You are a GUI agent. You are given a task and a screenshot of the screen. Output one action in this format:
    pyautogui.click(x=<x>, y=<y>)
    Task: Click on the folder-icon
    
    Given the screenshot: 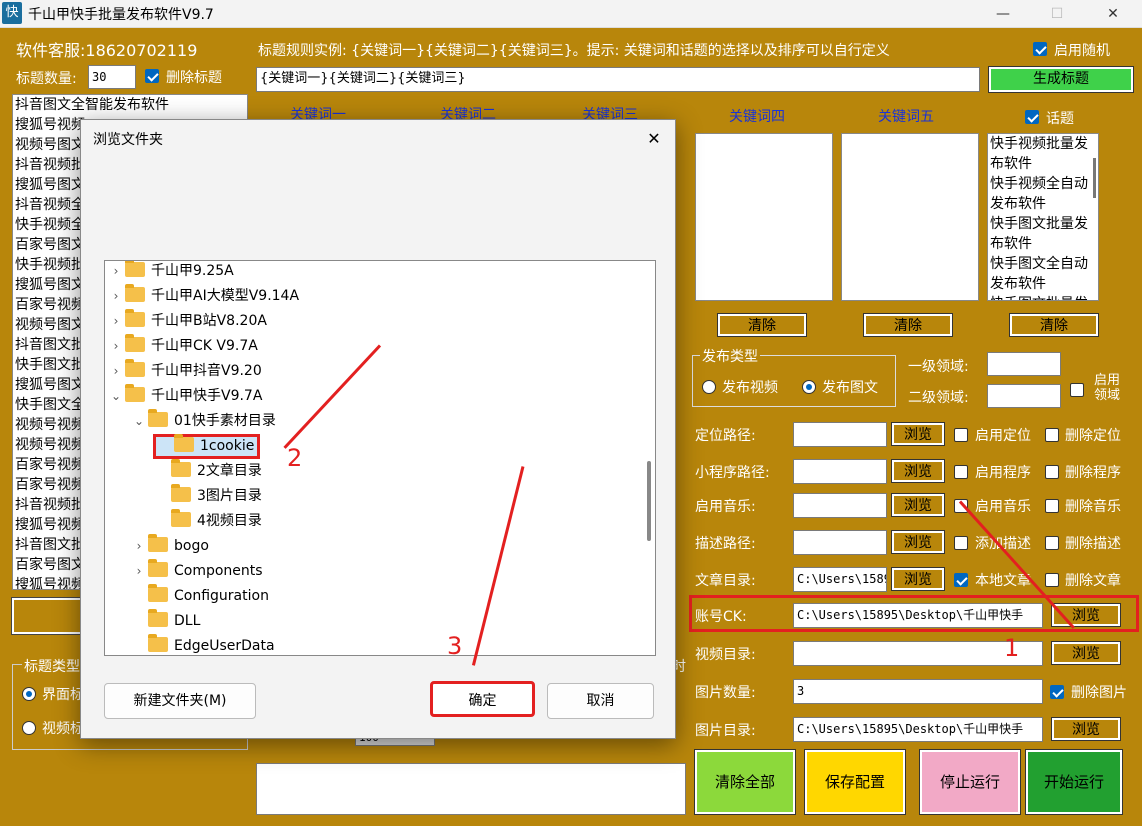 What is the action you would take?
    pyautogui.click(x=158, y=593)
    